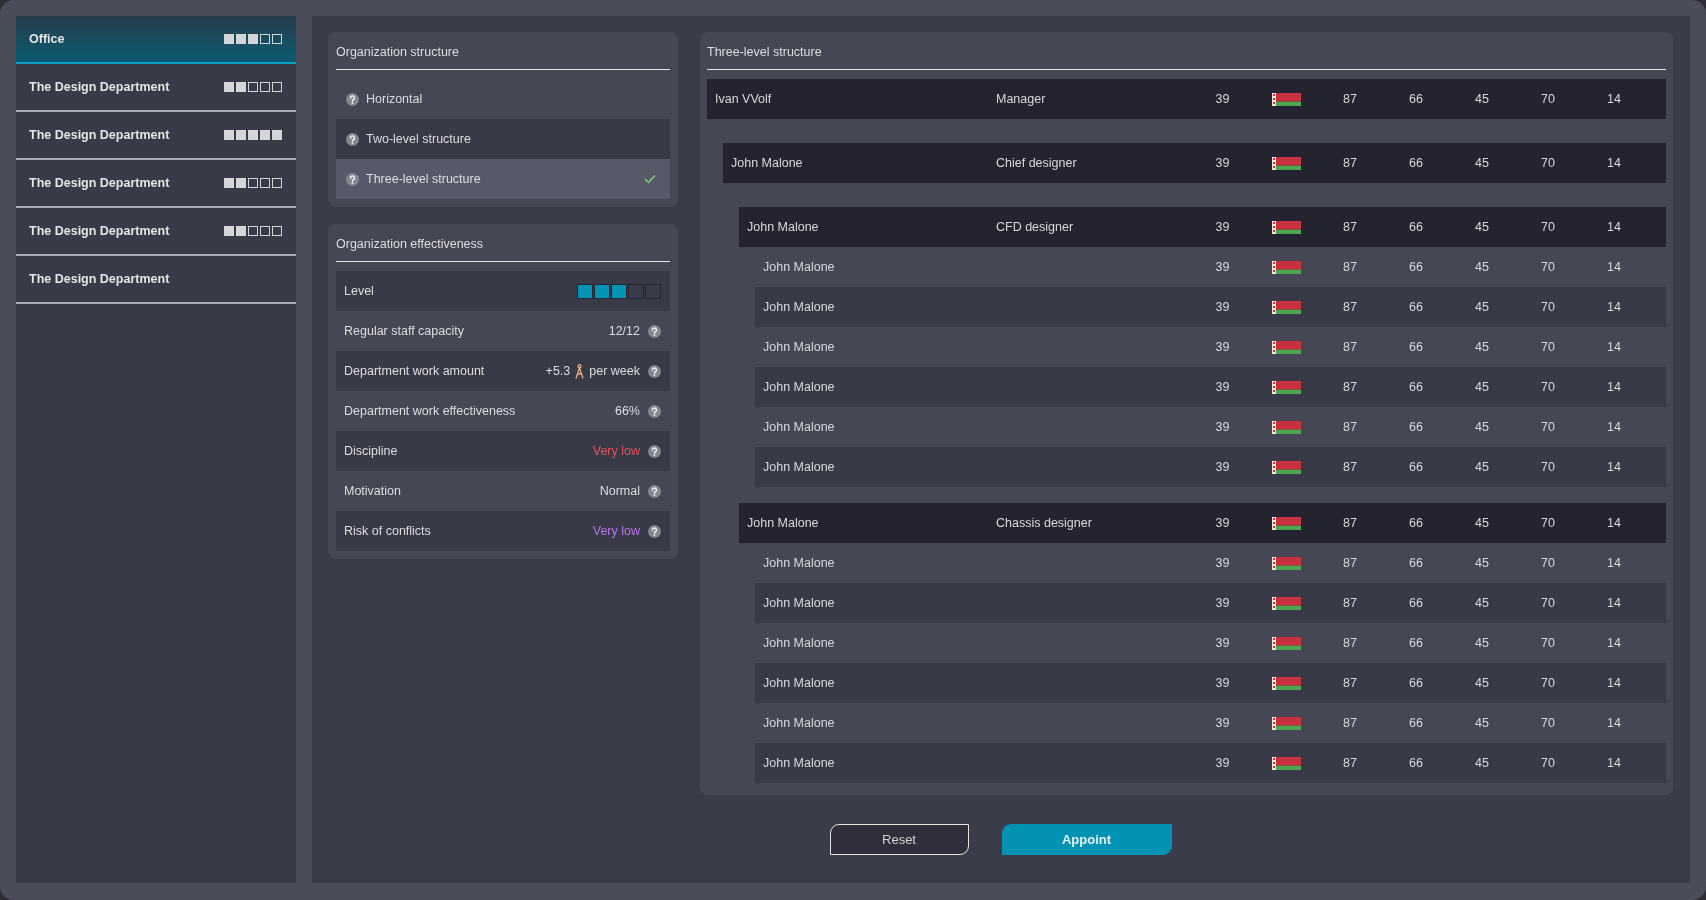 This screenshot has width=1706, height=900. What do you see at coordinates (503, 179) in the screenshot?
I see `structure-option: Three-level structure` at bounding box center [503, 179].